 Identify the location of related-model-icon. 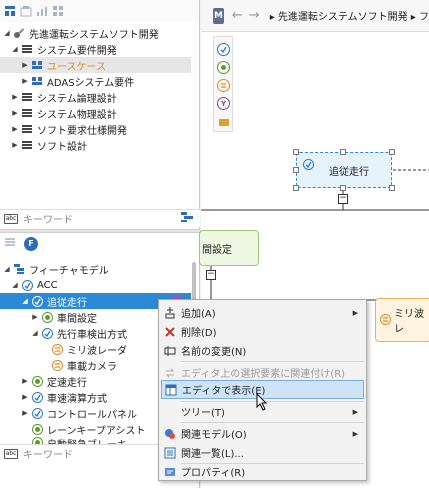
(170, 434).